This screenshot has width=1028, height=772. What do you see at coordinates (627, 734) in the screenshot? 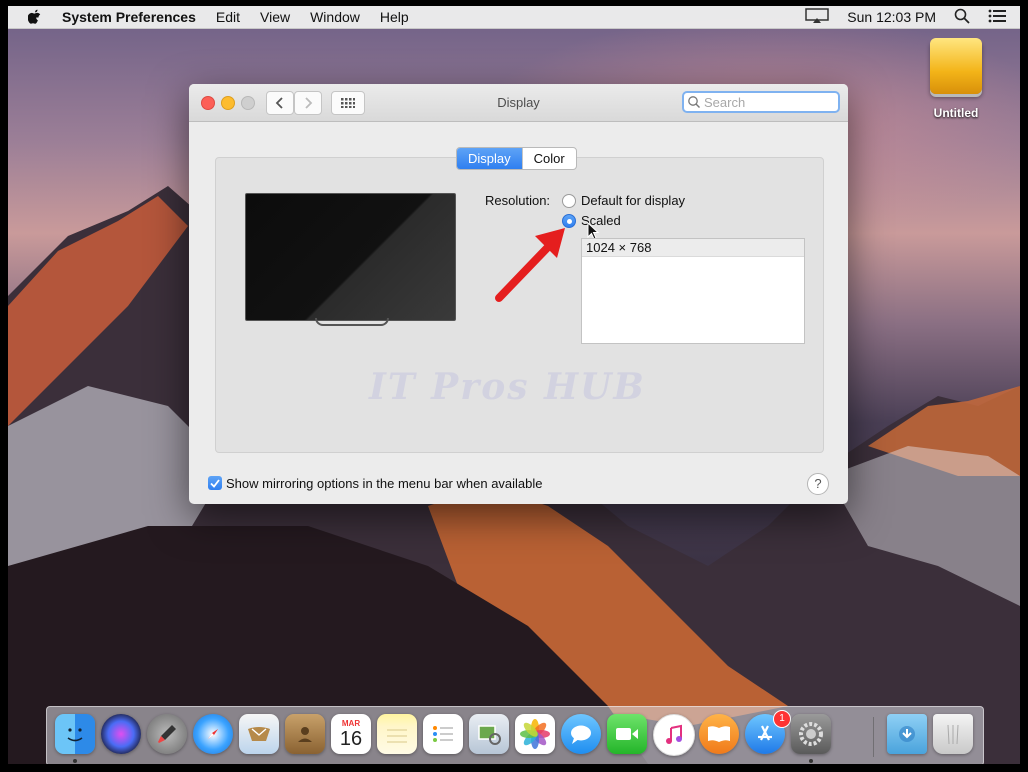
I see `facetime-icon` at bounding box center [627, 734].